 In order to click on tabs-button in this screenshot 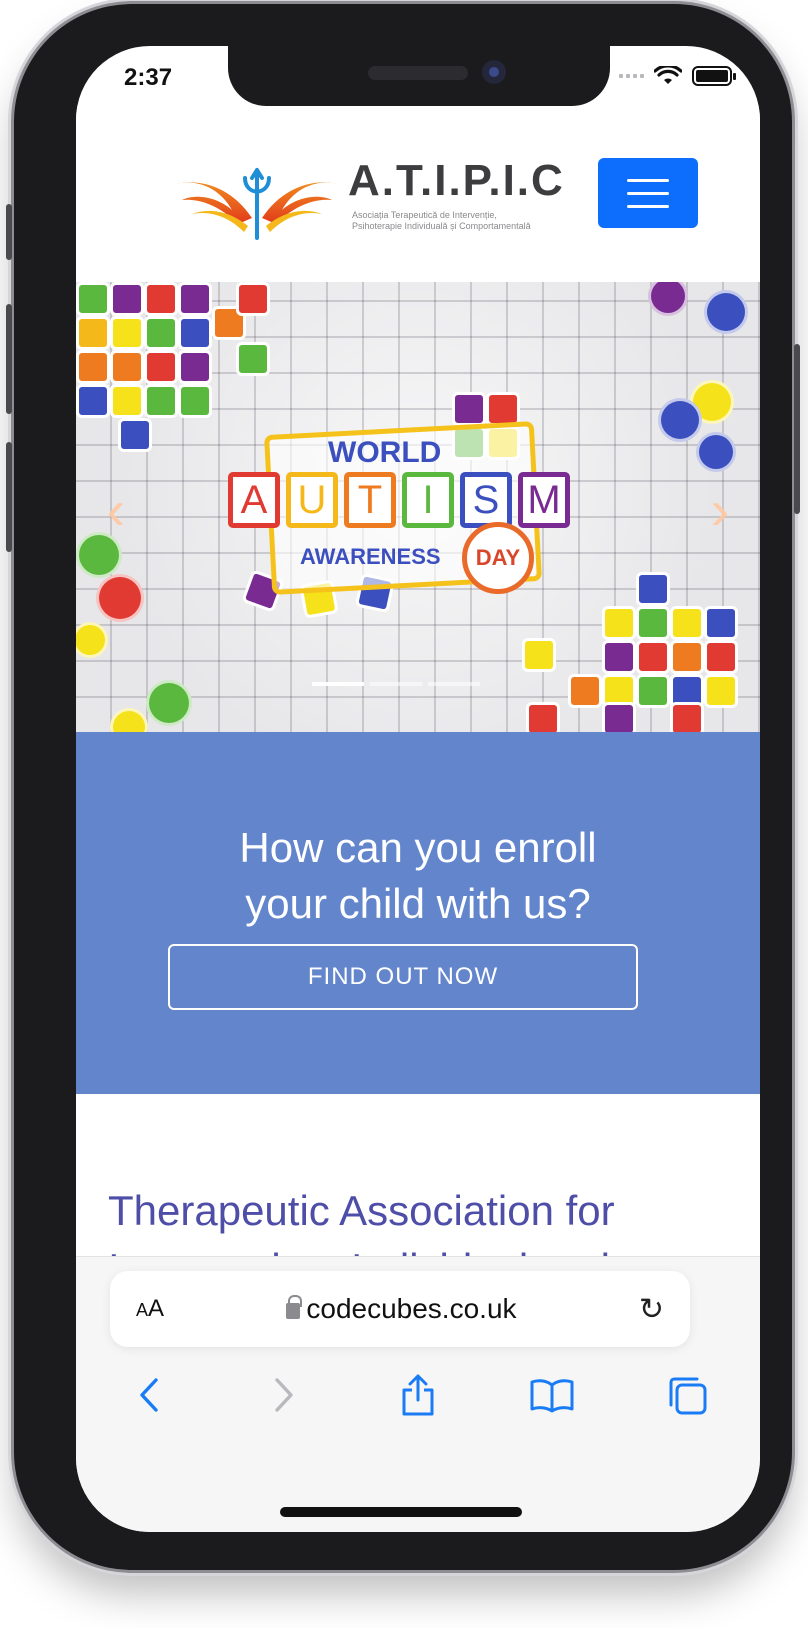, I will do `click(687, 1395)`.